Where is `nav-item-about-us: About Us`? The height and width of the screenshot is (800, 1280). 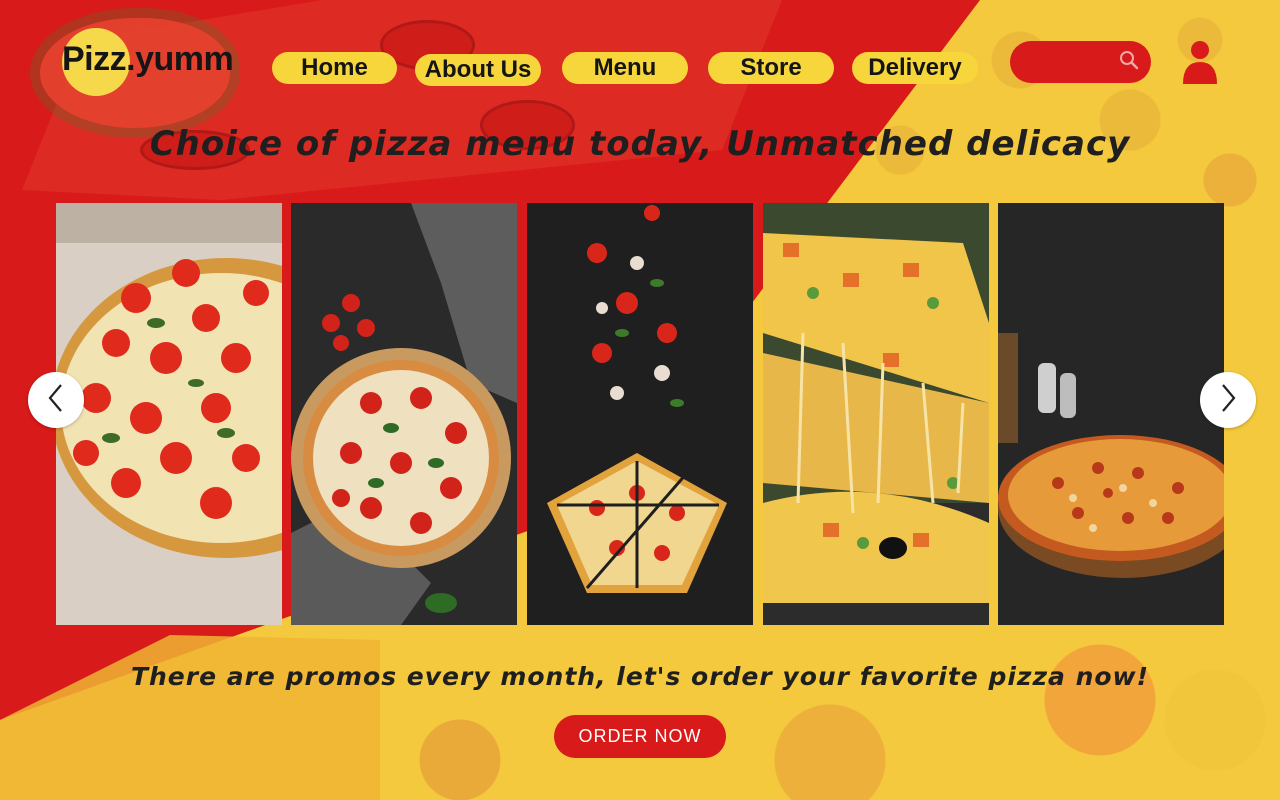
nav-item-about-us: About Us is located at coordinates (478, 70).